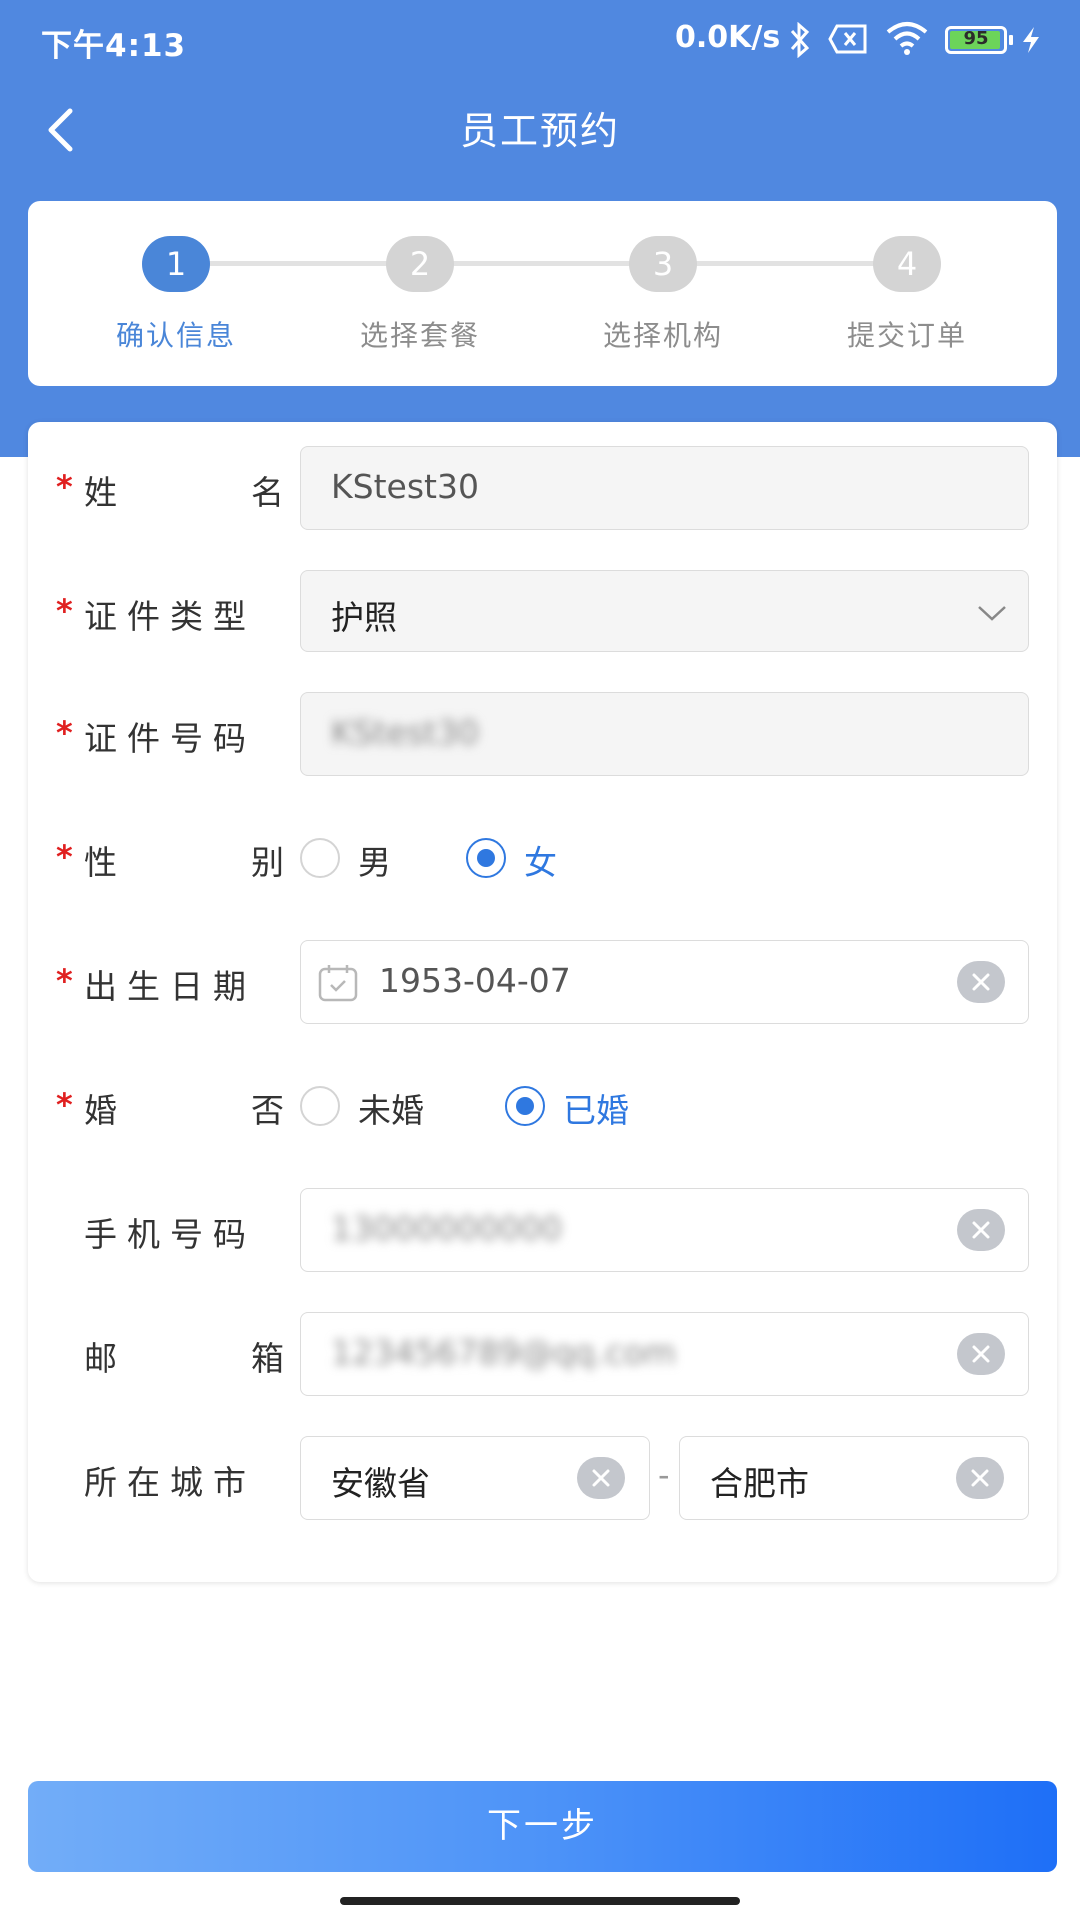 The height and width of the screenshot is (1920, 1080). What do you see at coordinates (267, 862) in the screenshot?
I see `label-char: 别` at bounding box center [267, 862].